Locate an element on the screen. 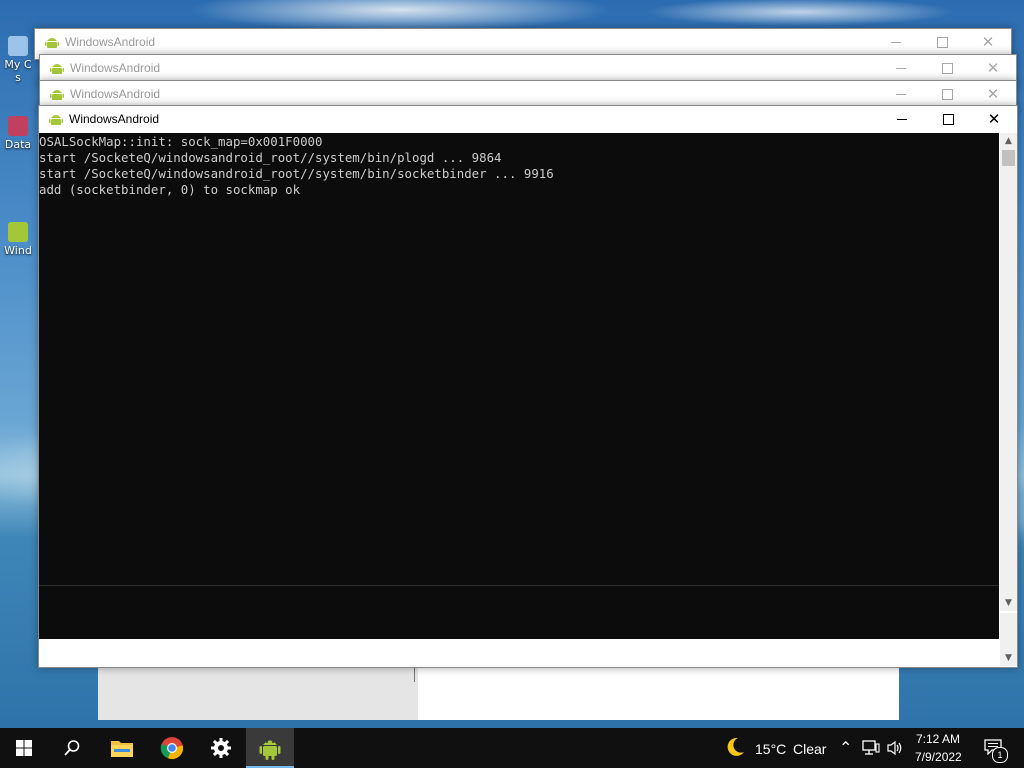 This screenshot has height=768, width=1024. clock-date: 7/9/2022 is located at coordinates (938, 757).